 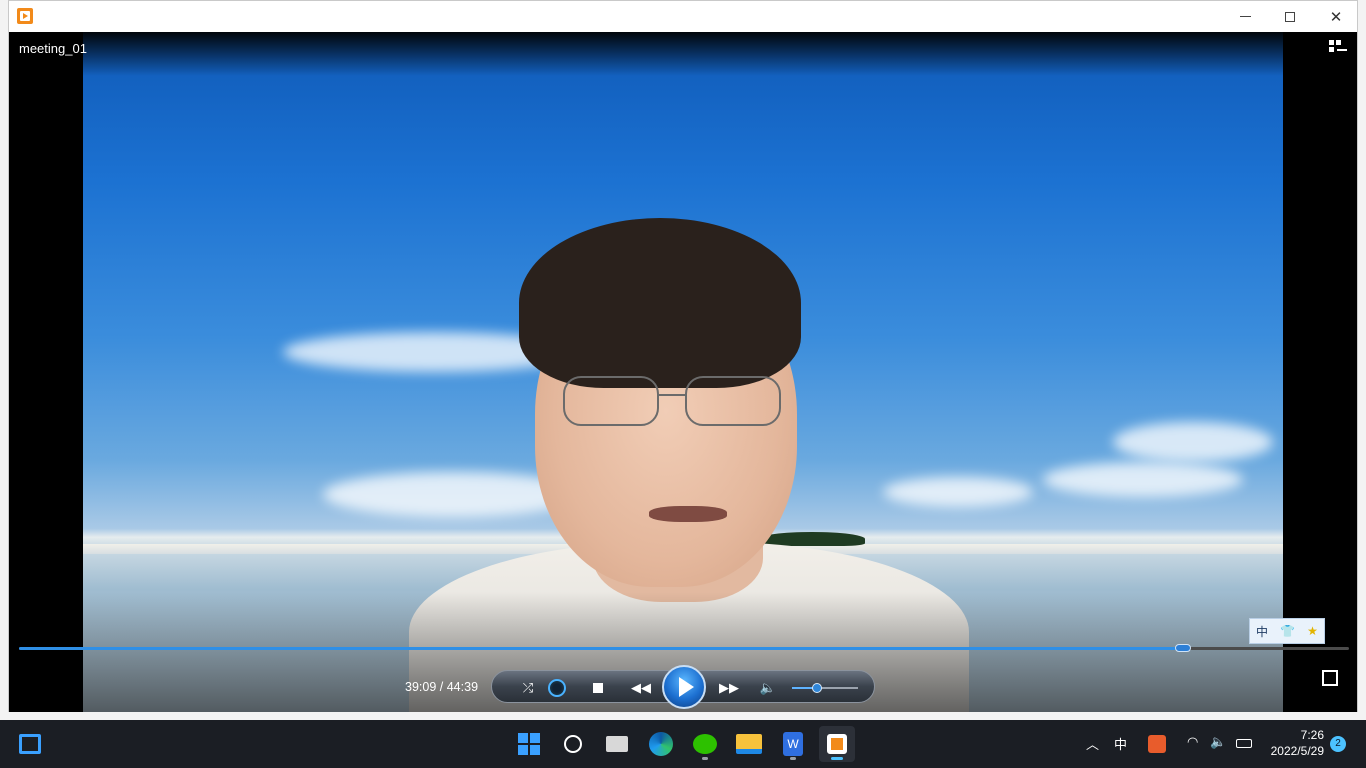 What do you see at coordinates (1157, 744) in the screenshot?
I see `sogou-ime-icon` at bounding box center [1157, 744].